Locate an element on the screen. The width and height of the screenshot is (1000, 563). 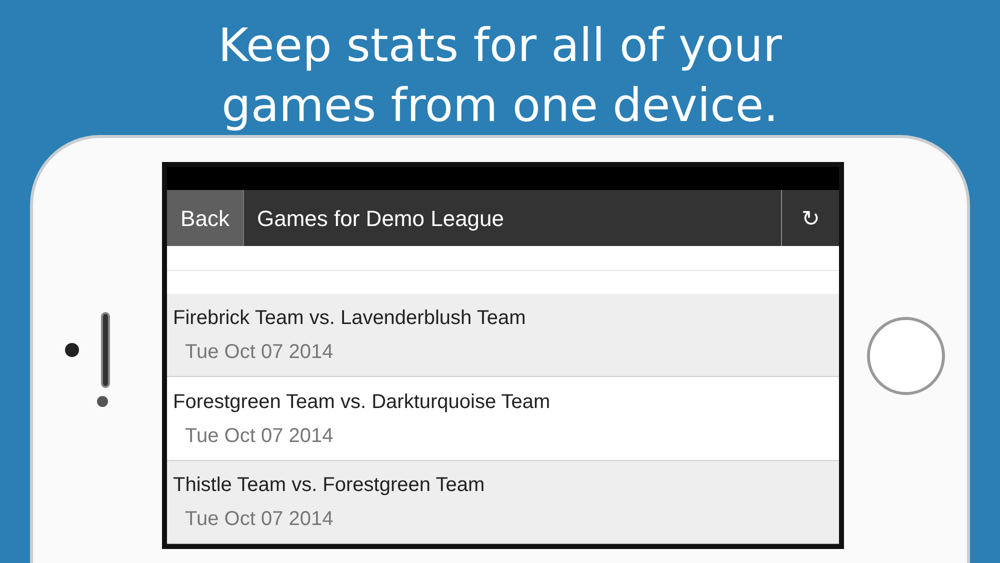
game-row: Thistle Team vs. Forestgreen Team Tue Oct 07 2014 is located at coordinates (503, 502).